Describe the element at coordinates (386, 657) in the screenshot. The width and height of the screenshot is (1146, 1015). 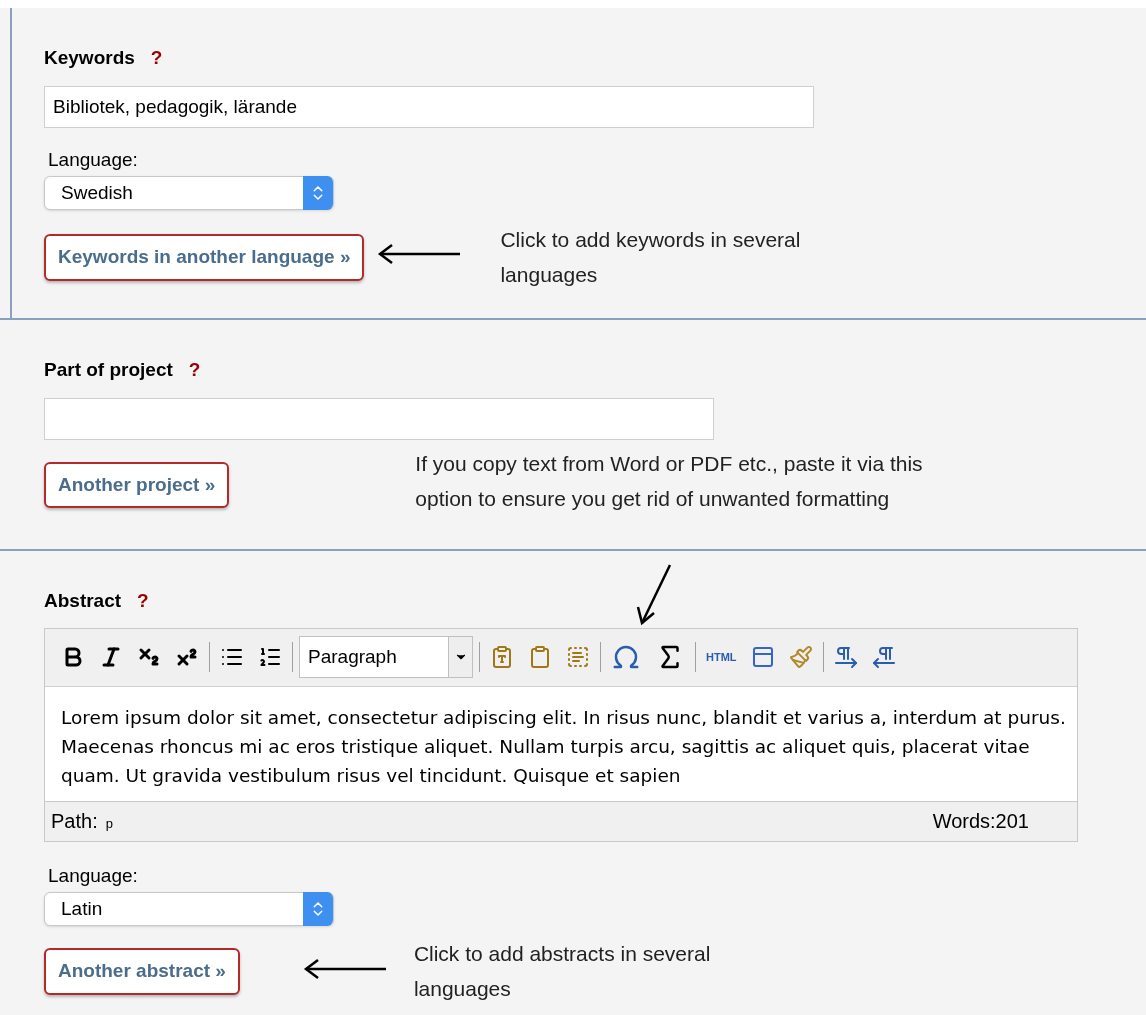
I see `format-select: Paragraph` at that location.